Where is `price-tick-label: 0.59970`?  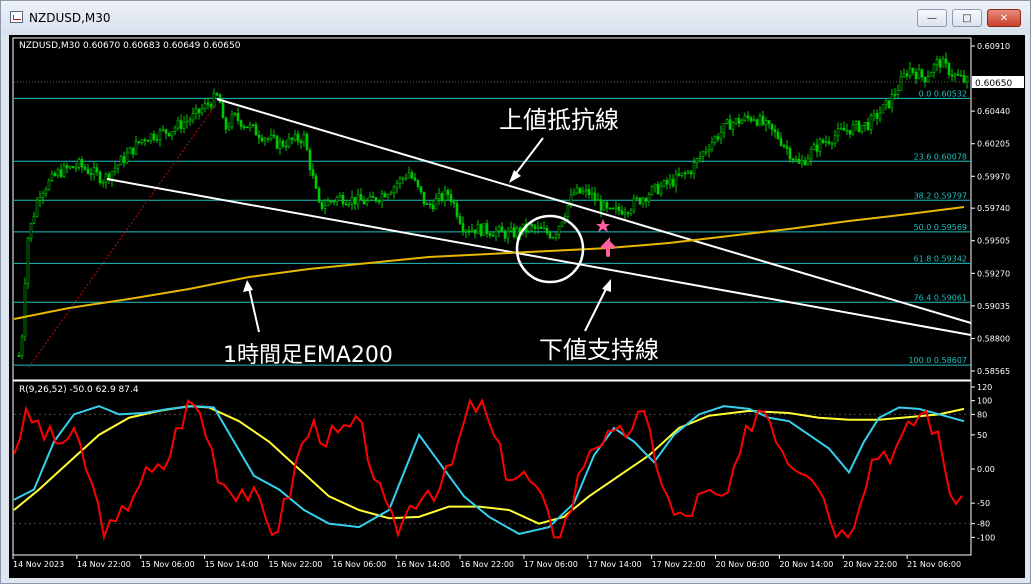 price-tick-label: 0.59970 is located at coordinates (993, 176).